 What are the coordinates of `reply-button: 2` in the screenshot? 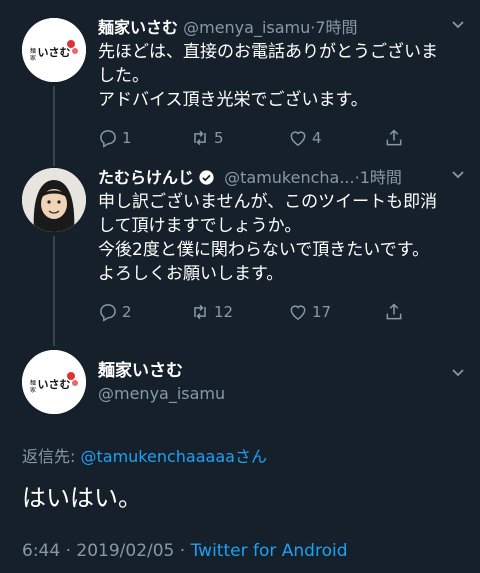 It's located at (115, 312).